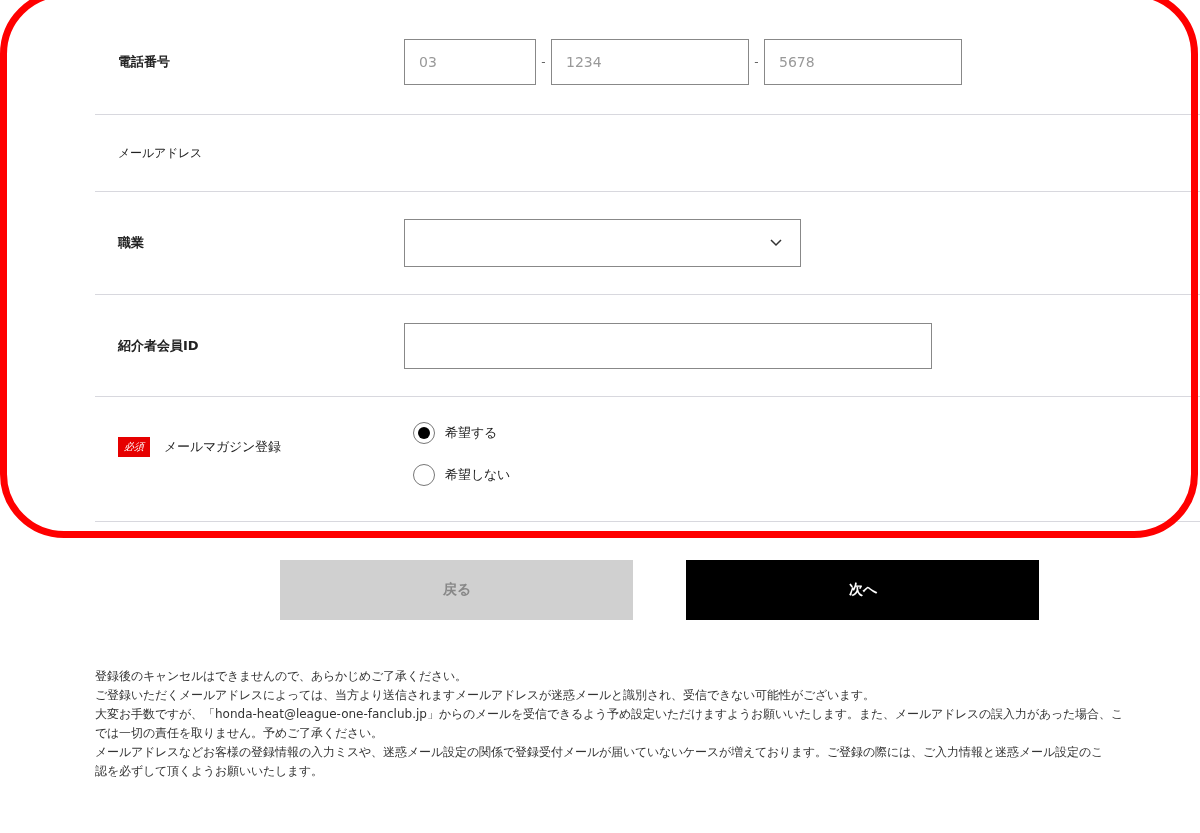  What do you see at coordinates (863, 62) in the screenshot?
I see `phone-input: 5678` at bounding box center [863, 62].